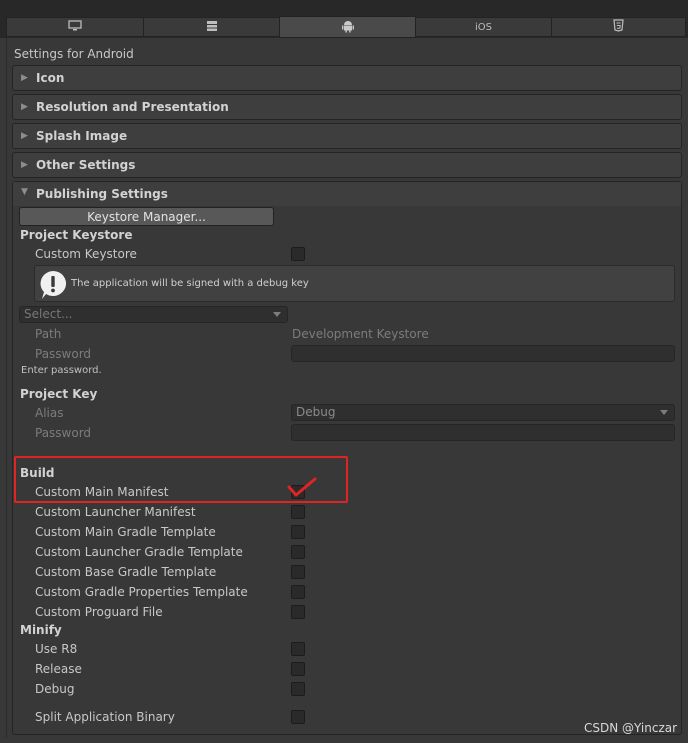 The image size is (688, 743). Describe the element at coordinates (141, 592) in the screenshot. I see `build-item-label: Custom Gradle Properties Template` at that location.